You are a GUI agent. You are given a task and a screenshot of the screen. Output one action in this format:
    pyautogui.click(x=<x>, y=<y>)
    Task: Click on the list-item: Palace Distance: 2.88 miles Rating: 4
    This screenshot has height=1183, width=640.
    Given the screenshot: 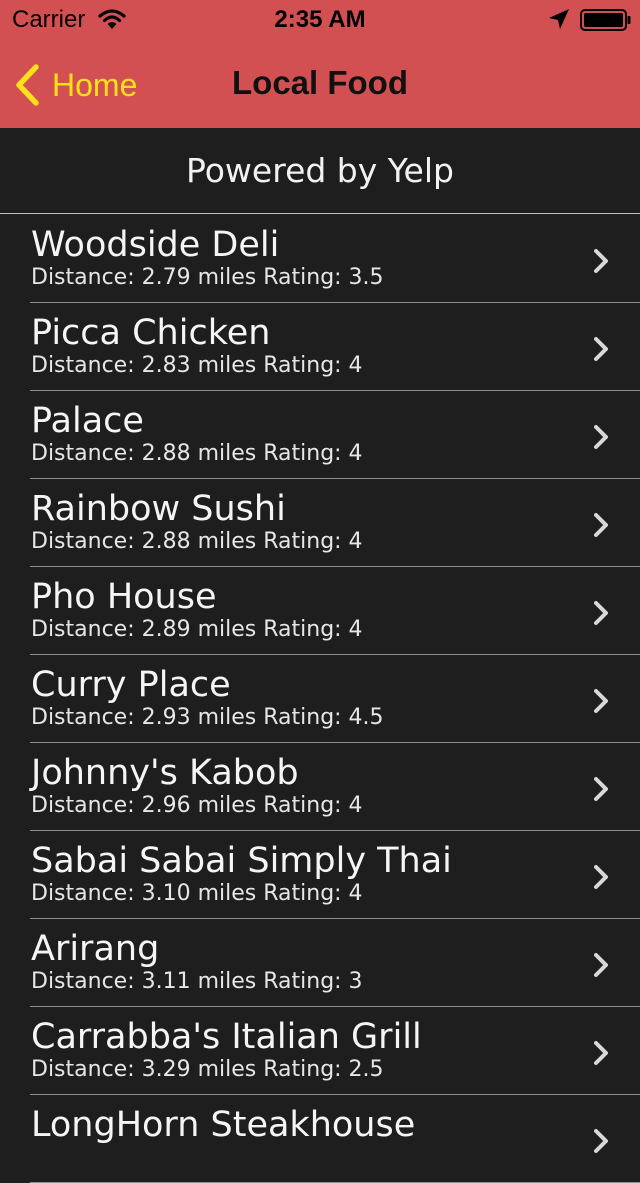 What is the action you would take?
    pyautogui.click(x=320, y=435)
    